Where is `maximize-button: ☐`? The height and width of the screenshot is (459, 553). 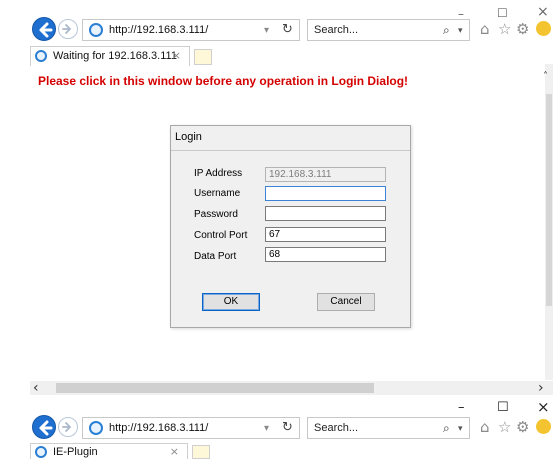 maximize-button: ☐ is located at coordinates (502, 13).